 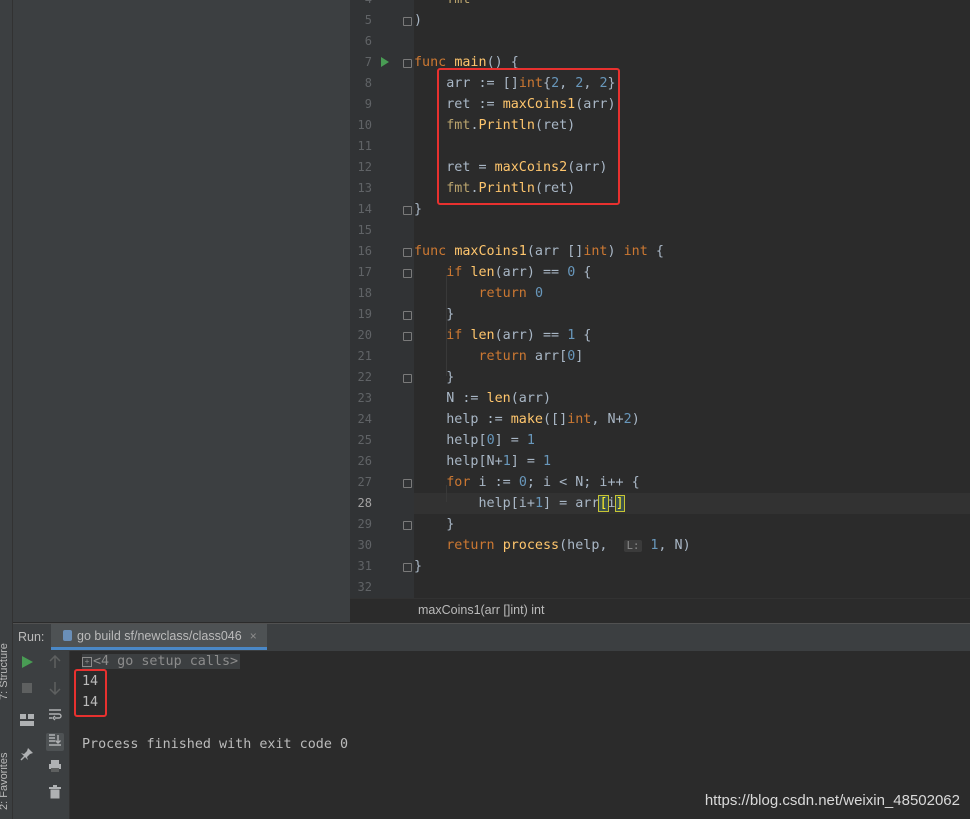 I want to click on layout-icon, so click(x=27, y=720).